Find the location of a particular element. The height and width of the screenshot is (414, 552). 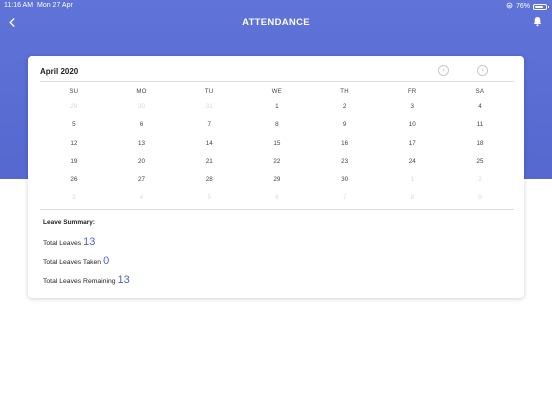

weekday-label: SU is located at coordinates (74, 92).